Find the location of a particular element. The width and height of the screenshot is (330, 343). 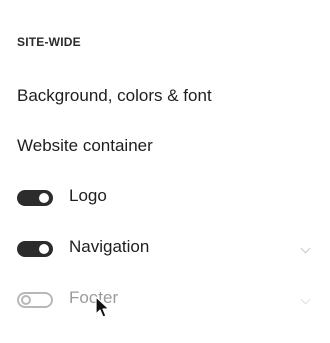

navigation-toggle is located at coordinates (35, 249).